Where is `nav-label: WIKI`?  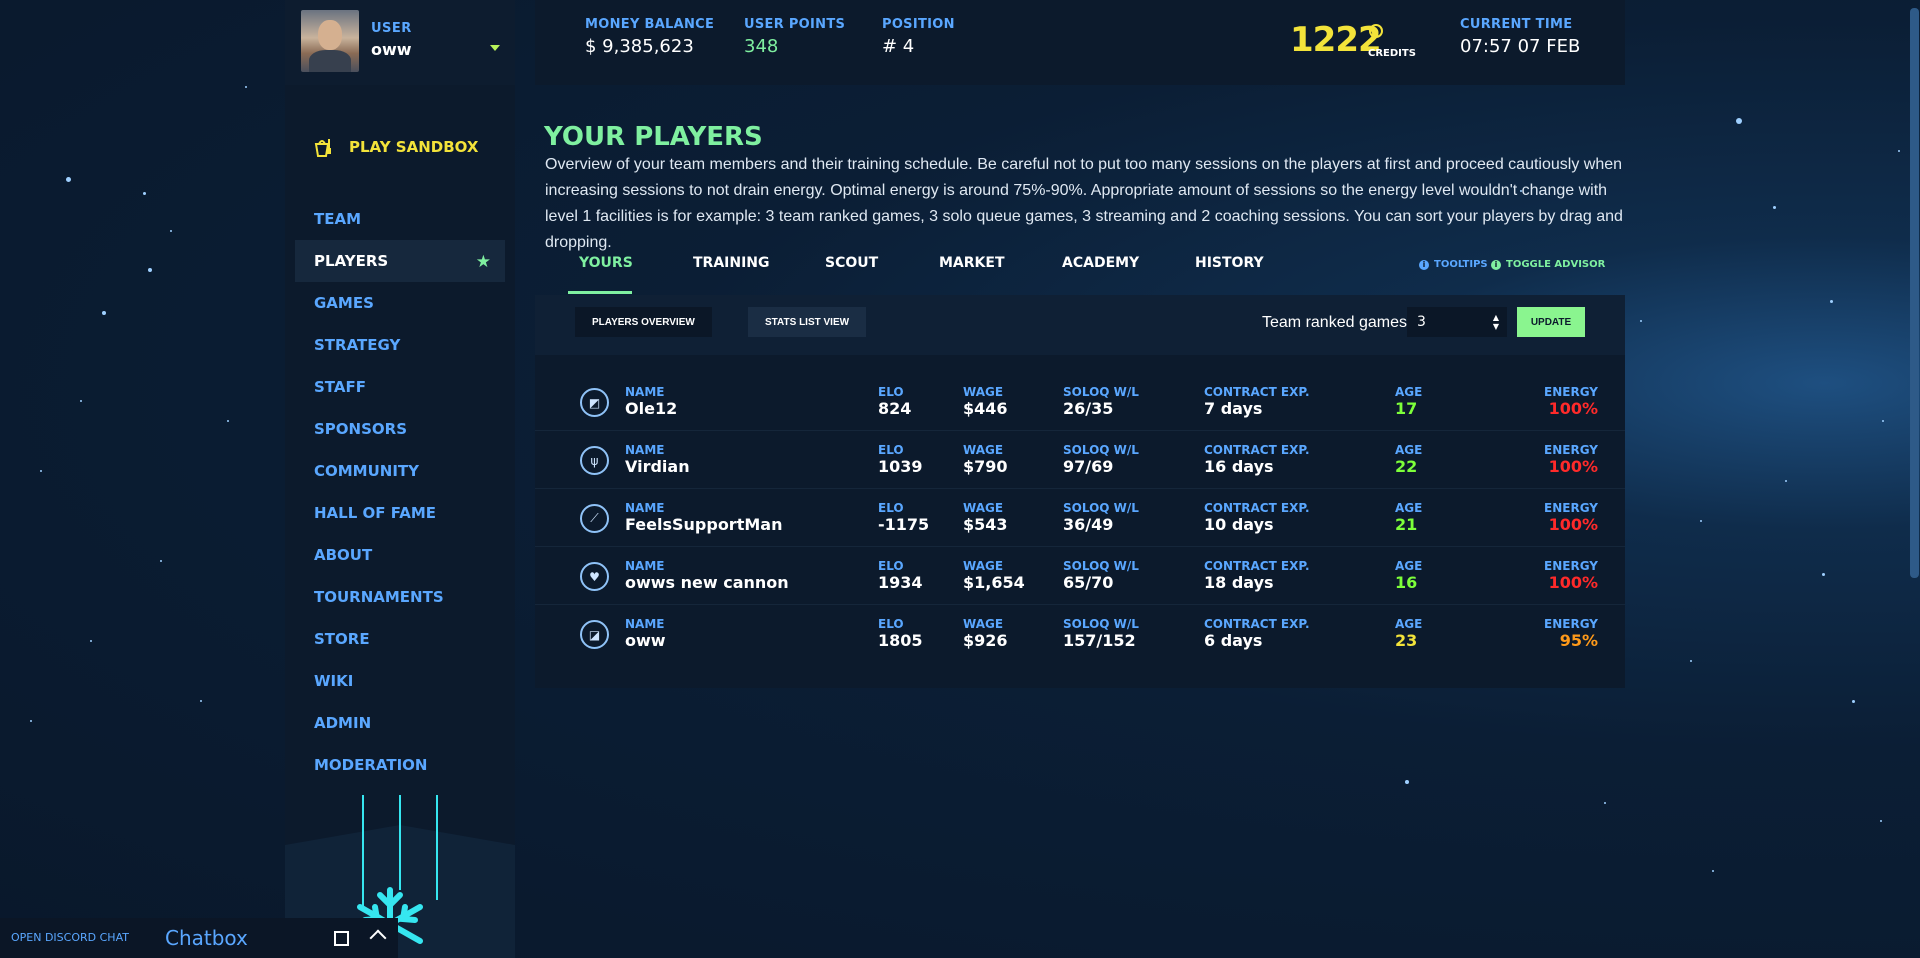
nav-label: WIKI is located at coordinates (334, 681).